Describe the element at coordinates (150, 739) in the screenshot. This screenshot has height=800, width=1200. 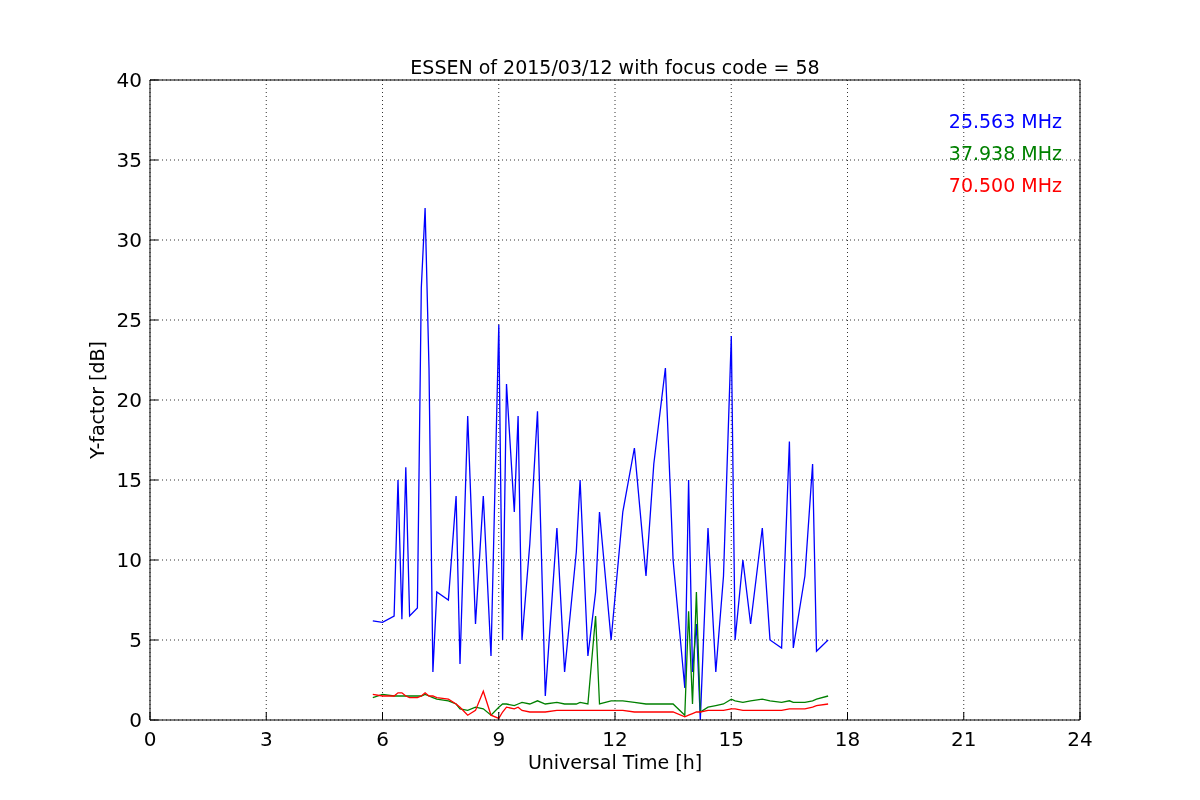
I see `x-tick-label: 0` at that location.